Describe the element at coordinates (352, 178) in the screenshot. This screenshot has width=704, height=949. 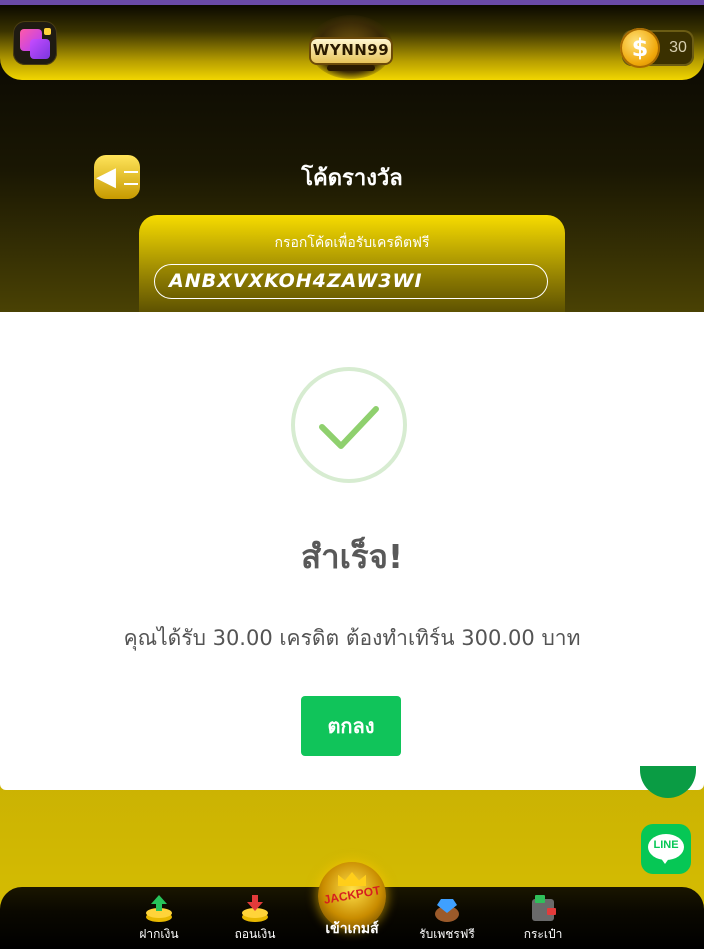
I see `page-title: โค้ดรางวัล` at that location.